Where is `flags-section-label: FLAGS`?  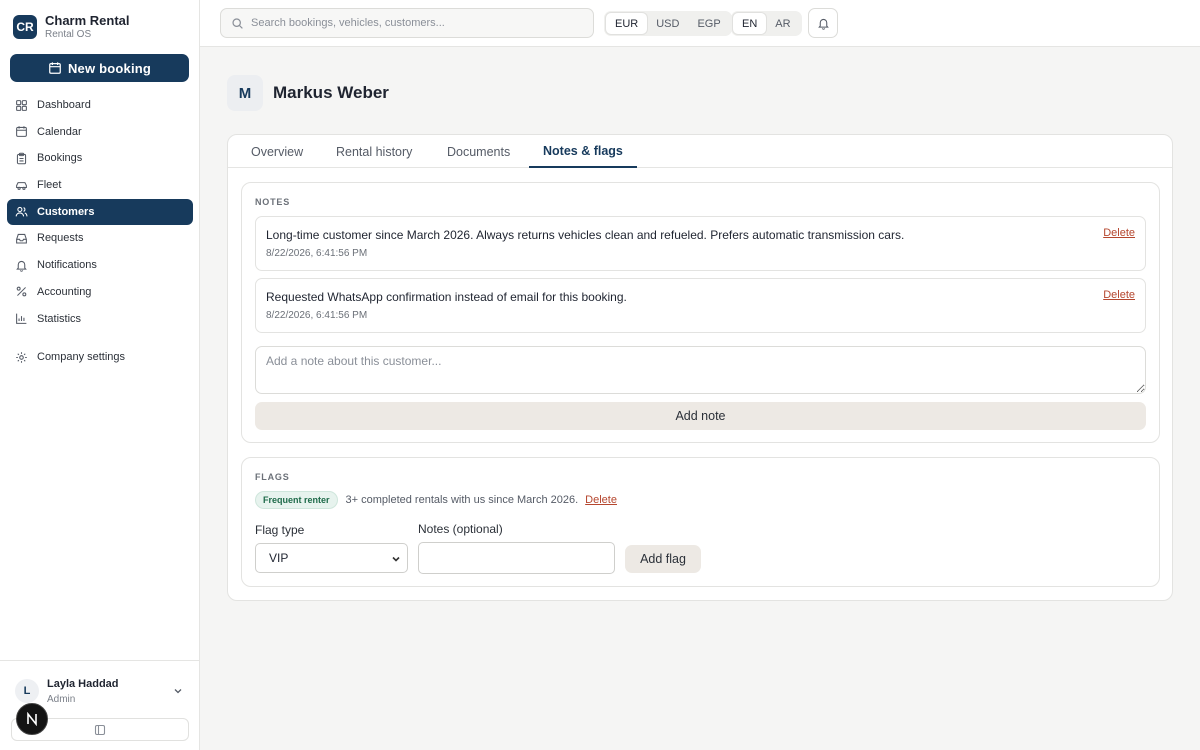
flags-section-label: FLAGS is located at coordinates (272, 477).